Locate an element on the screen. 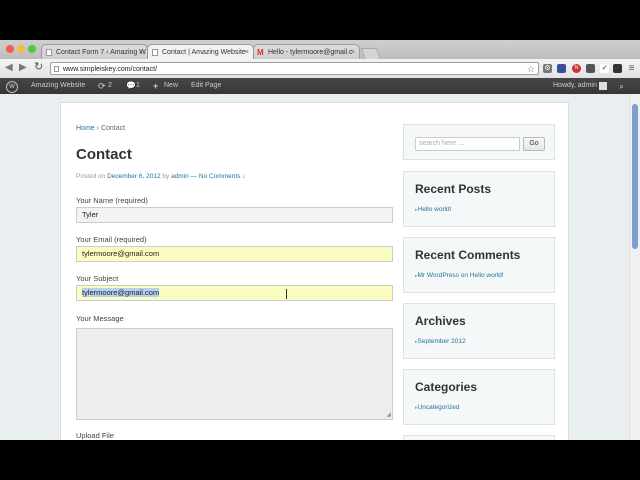 This screenshot has width=640, height=480. scrollbar-thumb is located at coordinates (635, 176).